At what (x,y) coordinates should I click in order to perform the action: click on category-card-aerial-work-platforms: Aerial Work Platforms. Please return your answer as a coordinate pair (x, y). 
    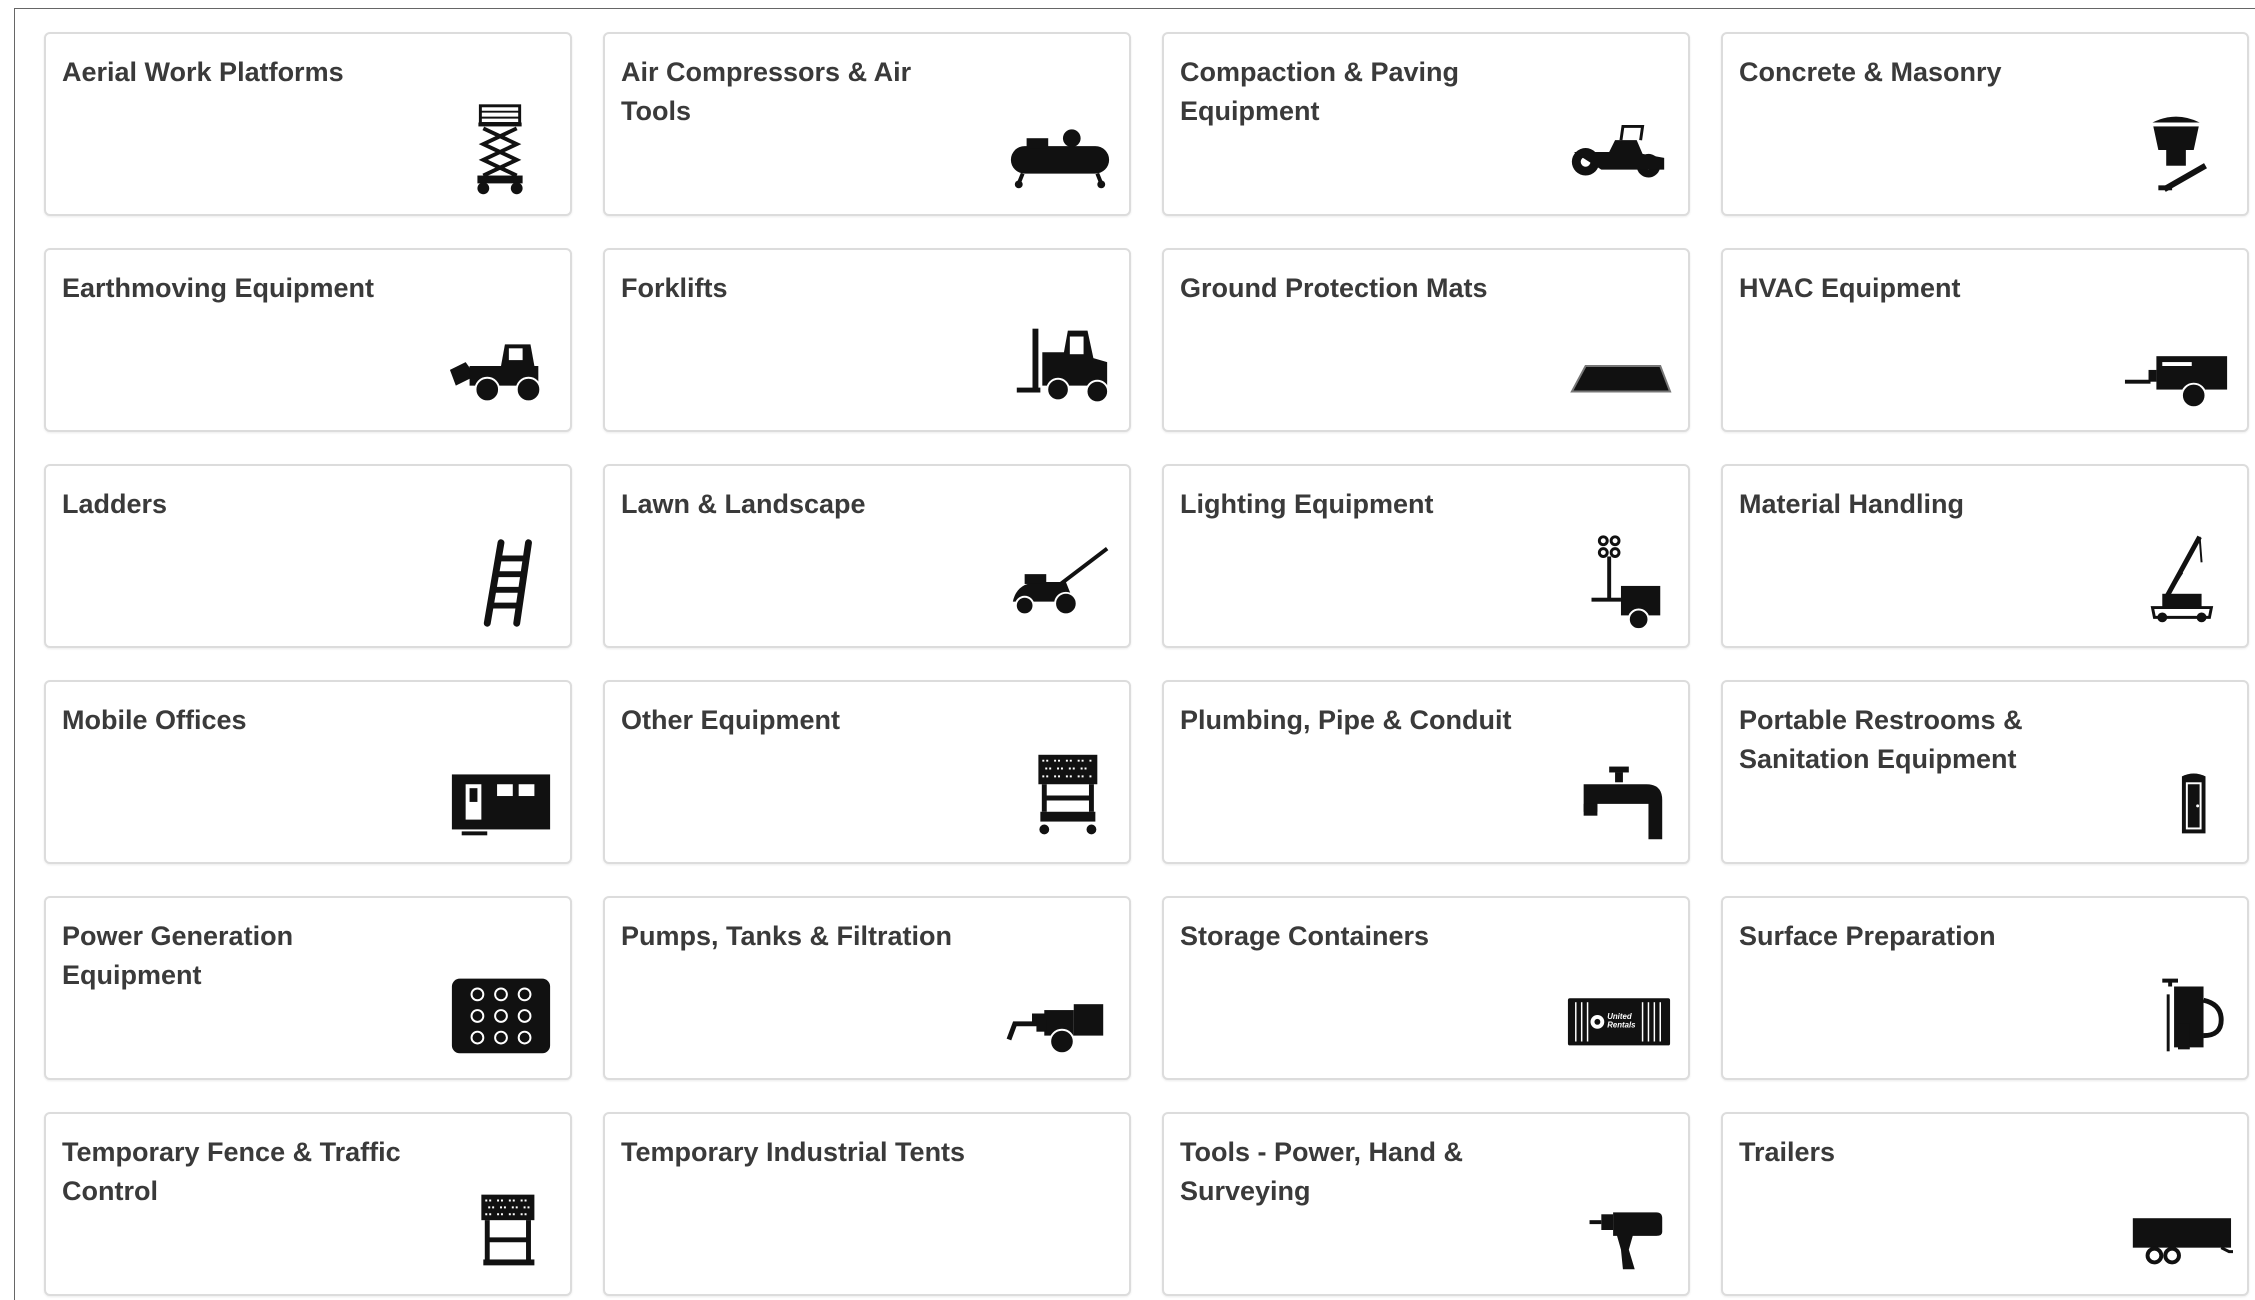
    Looking at the image, I should click on (308, 124).